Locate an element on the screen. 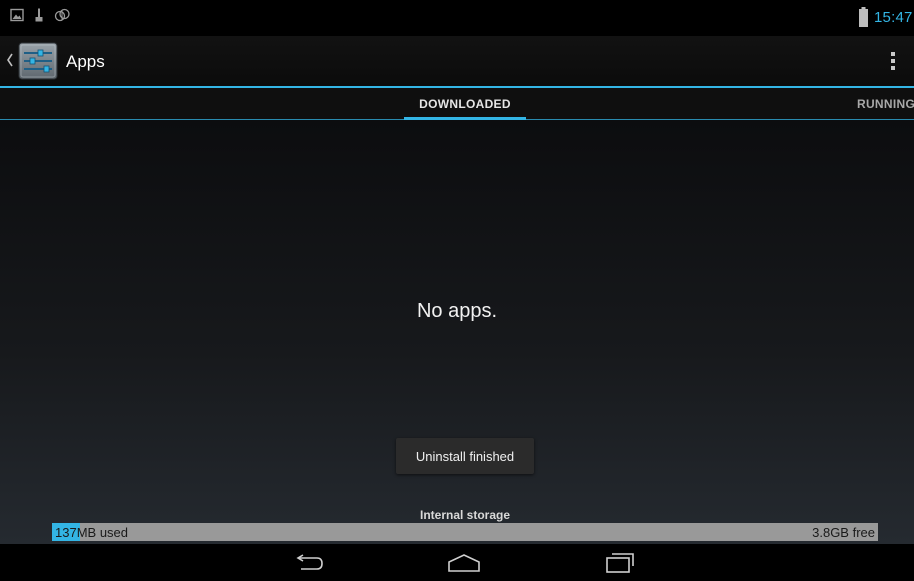  back-icon is located at coordinates (309, 562).